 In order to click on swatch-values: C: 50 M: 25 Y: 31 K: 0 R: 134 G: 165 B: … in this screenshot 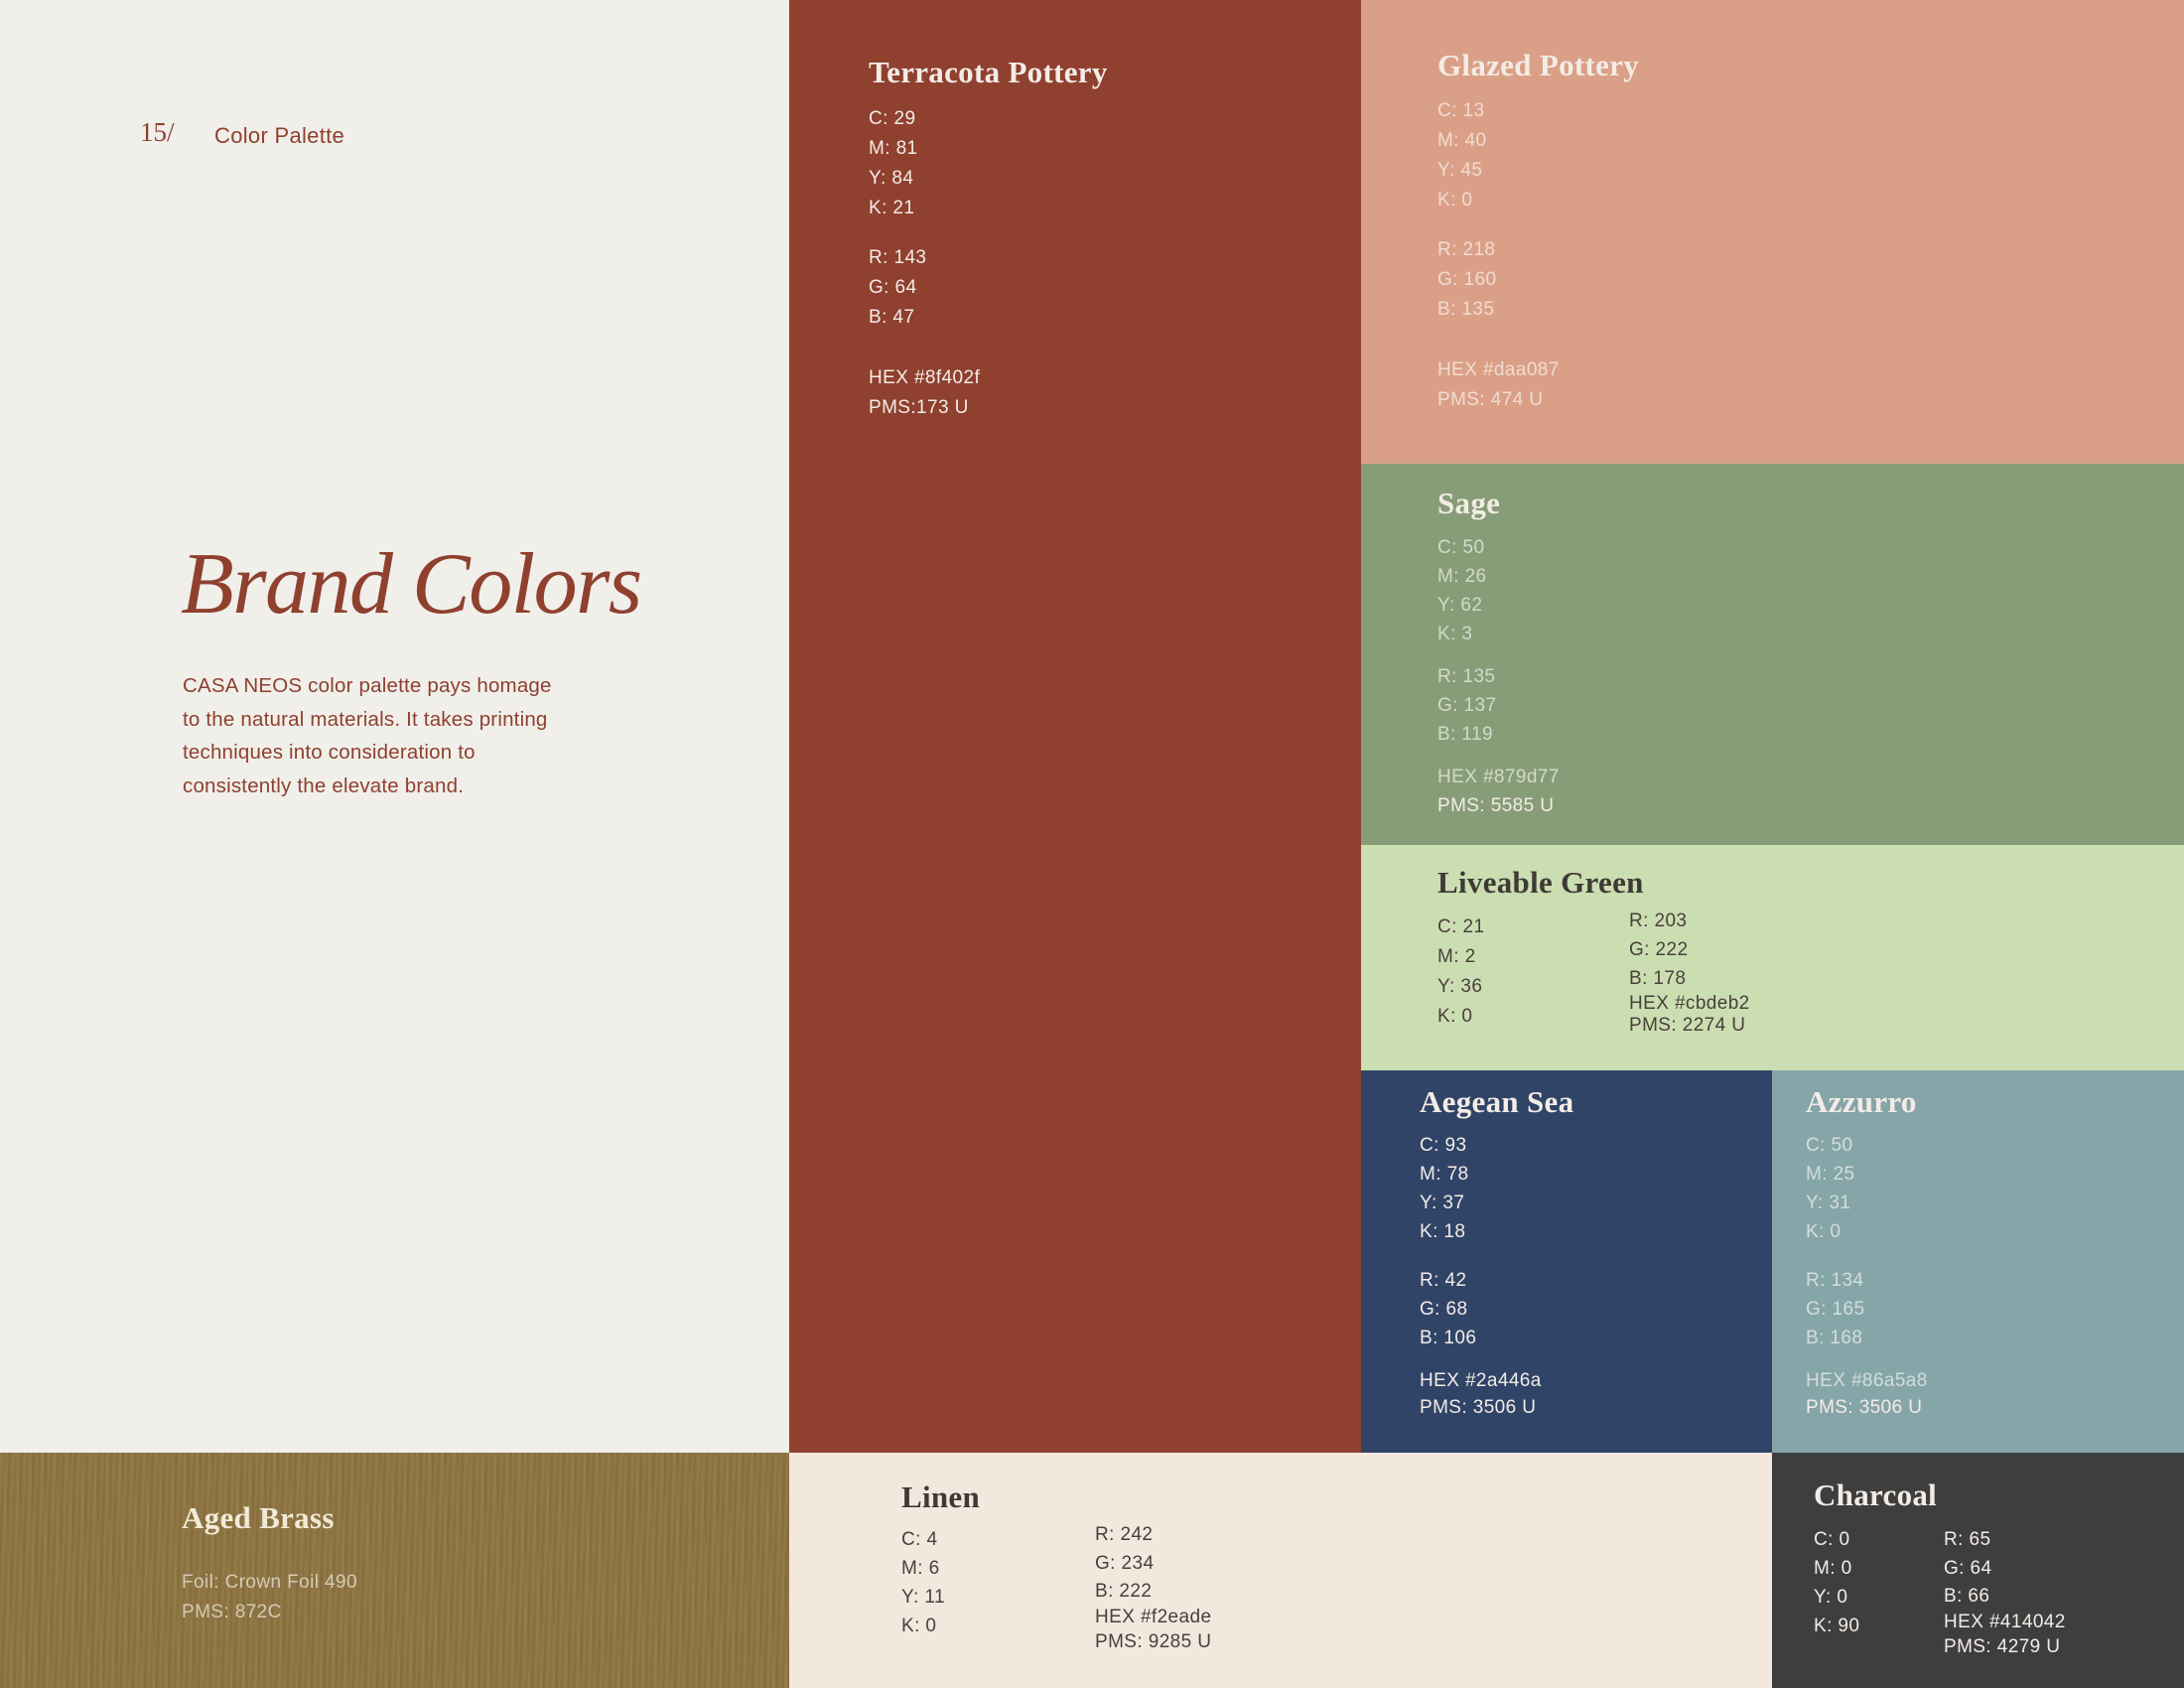, I will do `click(1867, 1276)`.